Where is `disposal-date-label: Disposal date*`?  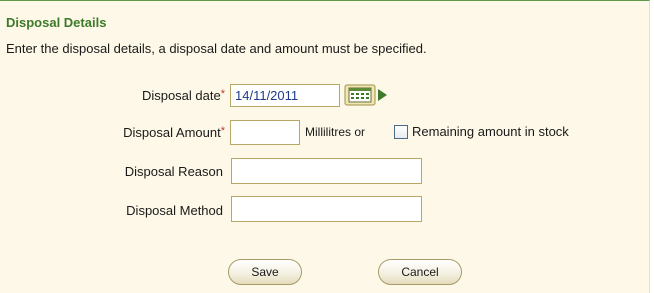
disposal-date-label: Disposal date* is located at coordinates (115, 95).